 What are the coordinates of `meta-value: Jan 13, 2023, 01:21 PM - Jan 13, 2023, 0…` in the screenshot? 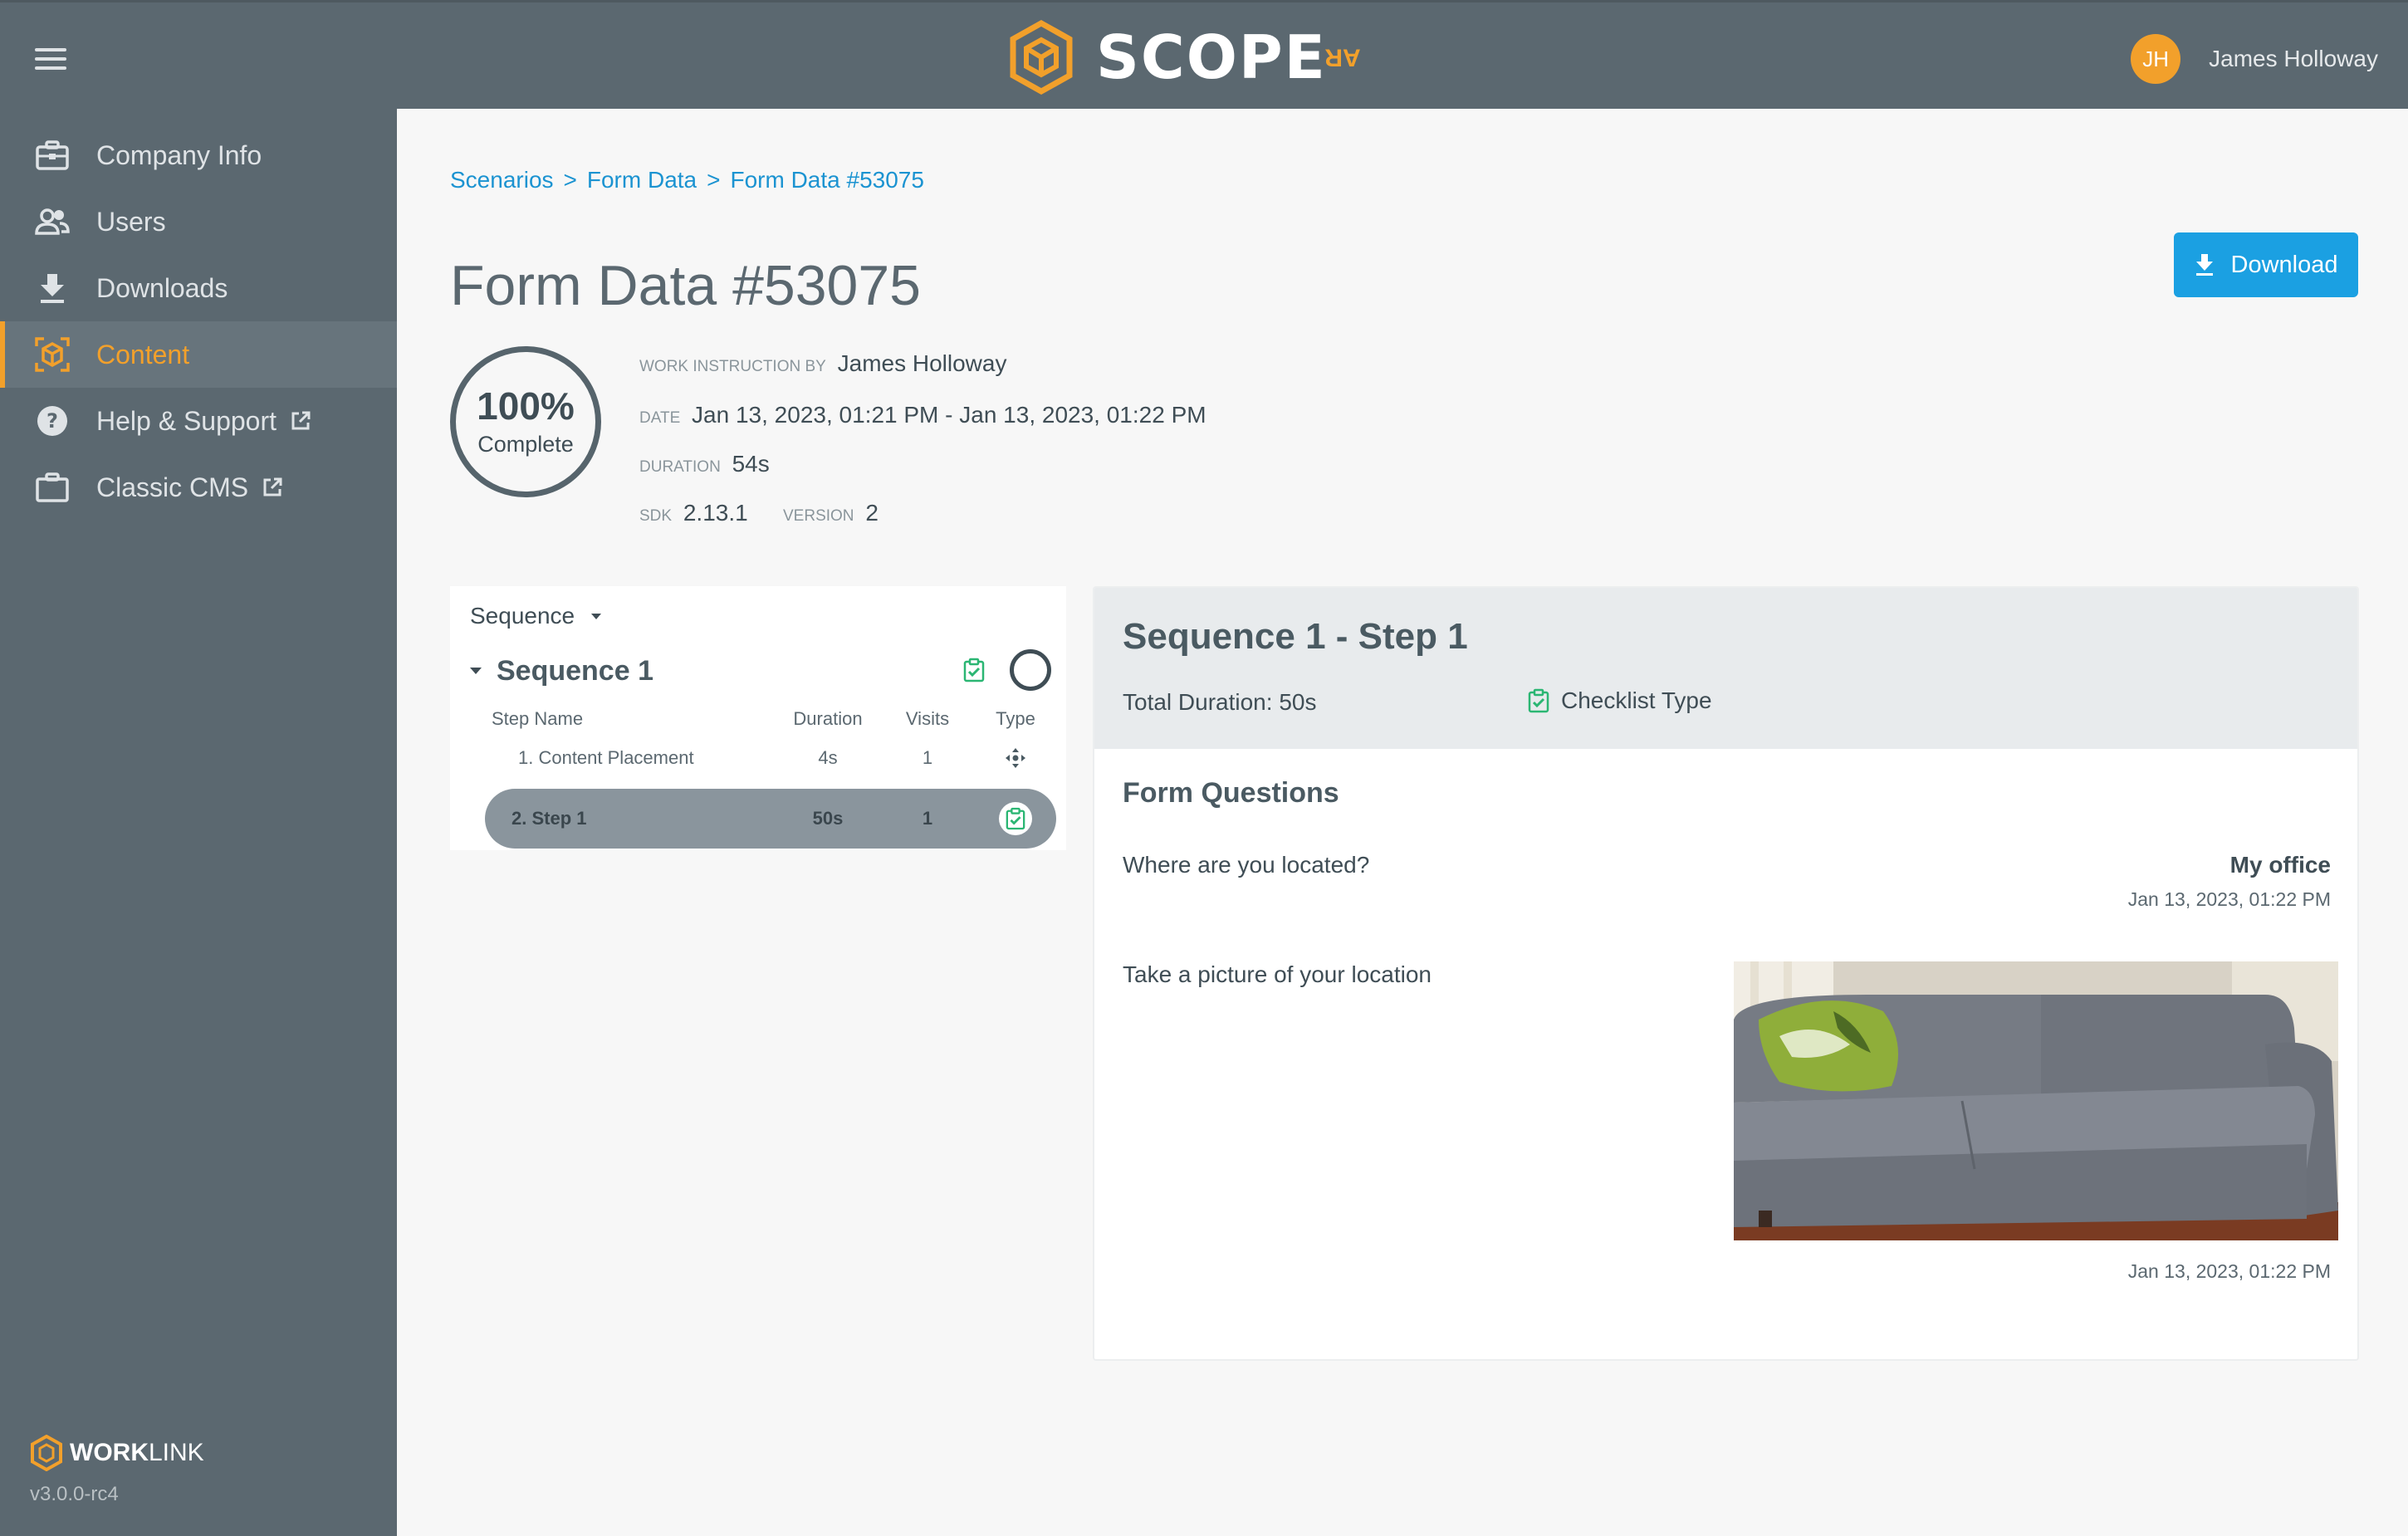 It's located at (949, 415).